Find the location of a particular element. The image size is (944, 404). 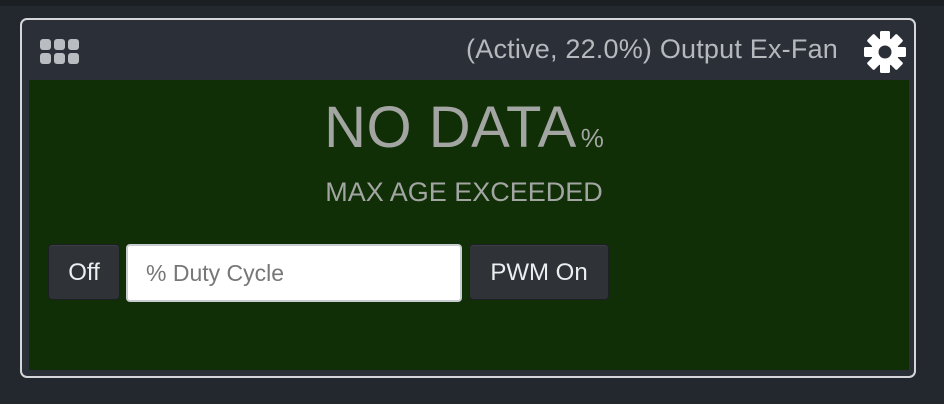

grid-icon is located at coordinates (61, 53).